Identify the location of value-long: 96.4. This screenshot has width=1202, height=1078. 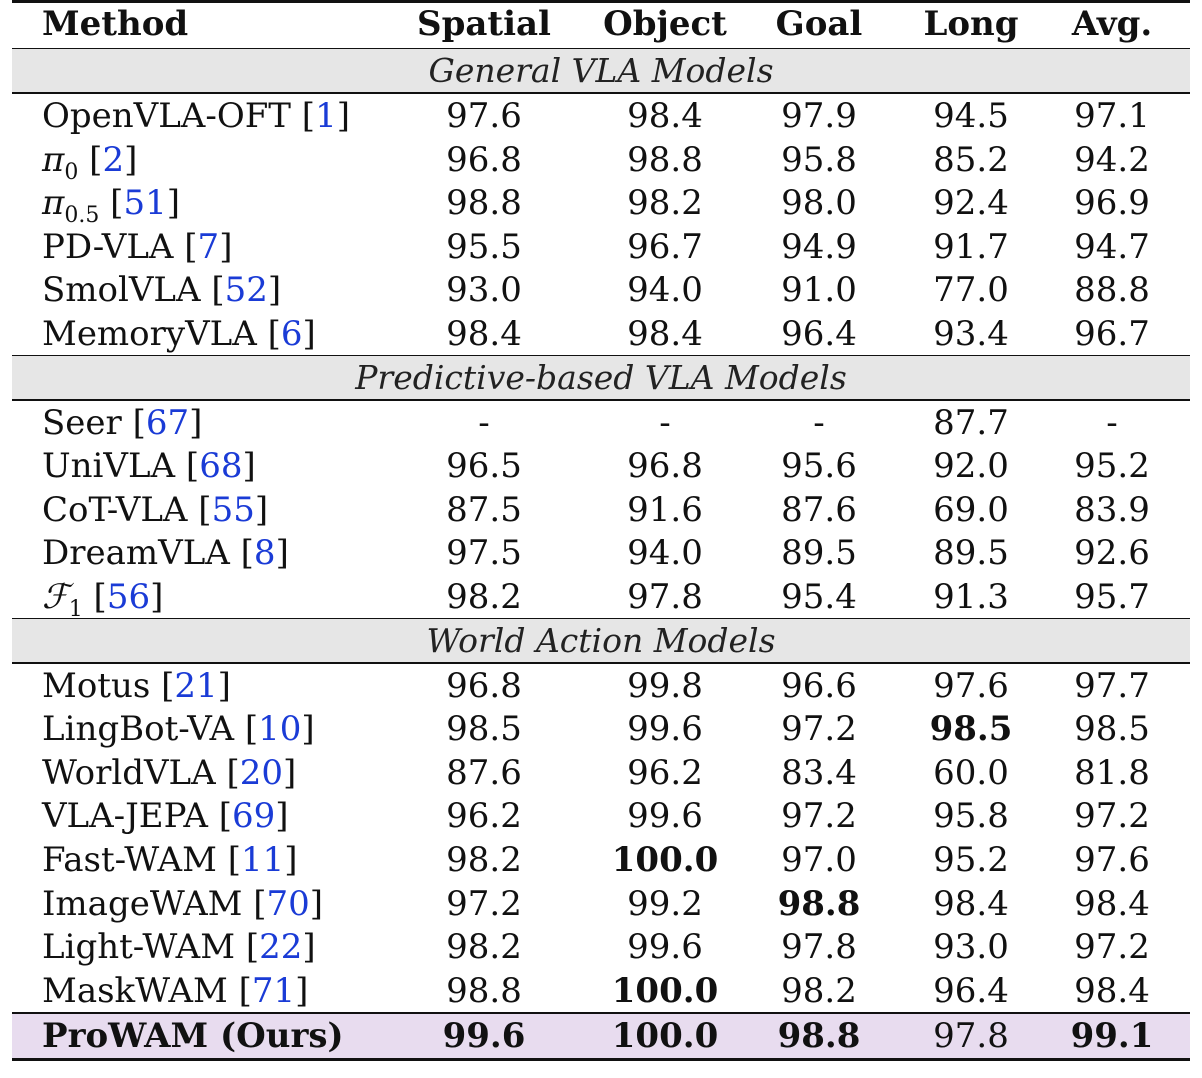
(971, 990).